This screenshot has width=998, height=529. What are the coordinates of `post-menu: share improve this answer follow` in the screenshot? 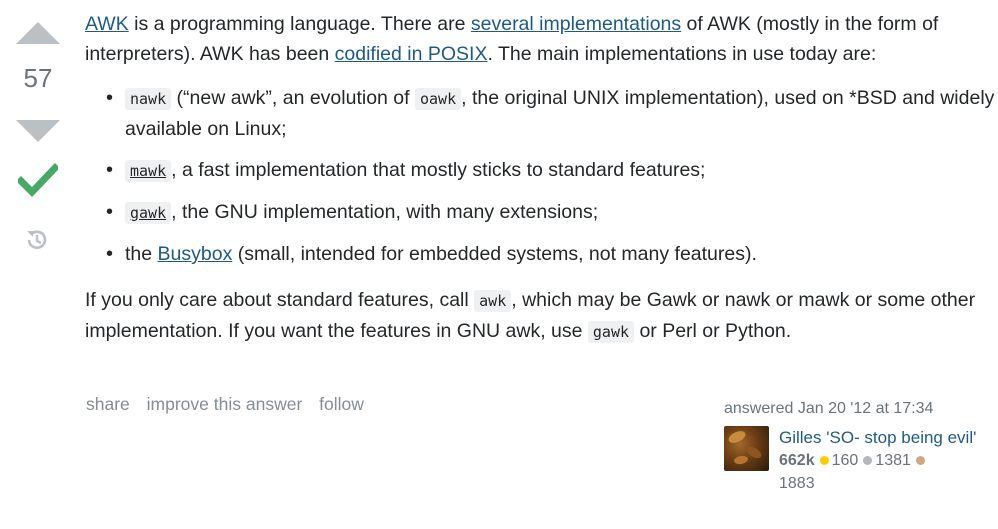 It's located at (231, 404).